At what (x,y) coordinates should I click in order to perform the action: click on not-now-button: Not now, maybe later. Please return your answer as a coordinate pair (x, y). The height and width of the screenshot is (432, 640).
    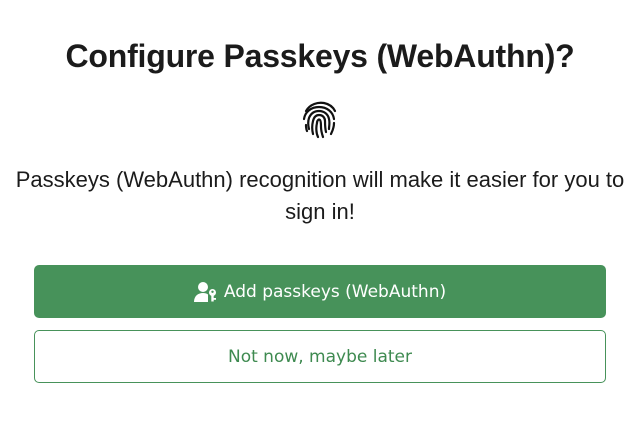
    Looking at the image, I should click on (320, 356).